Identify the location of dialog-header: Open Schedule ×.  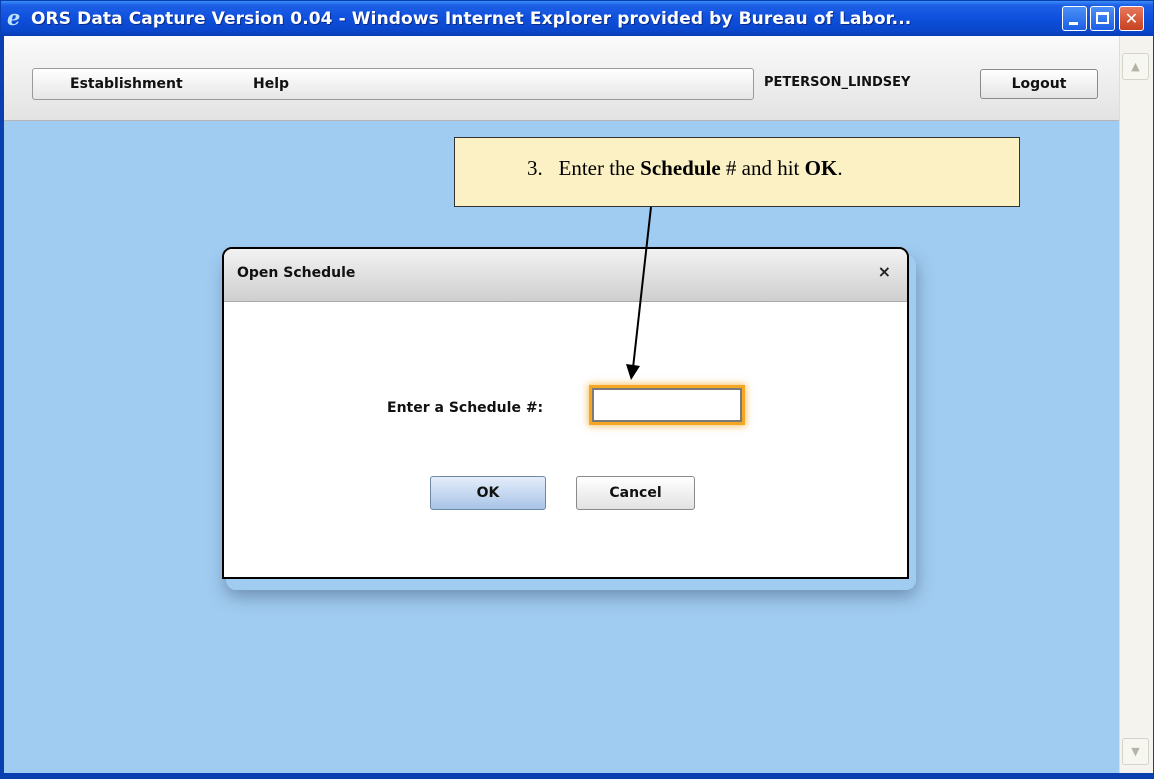
(565, 275).